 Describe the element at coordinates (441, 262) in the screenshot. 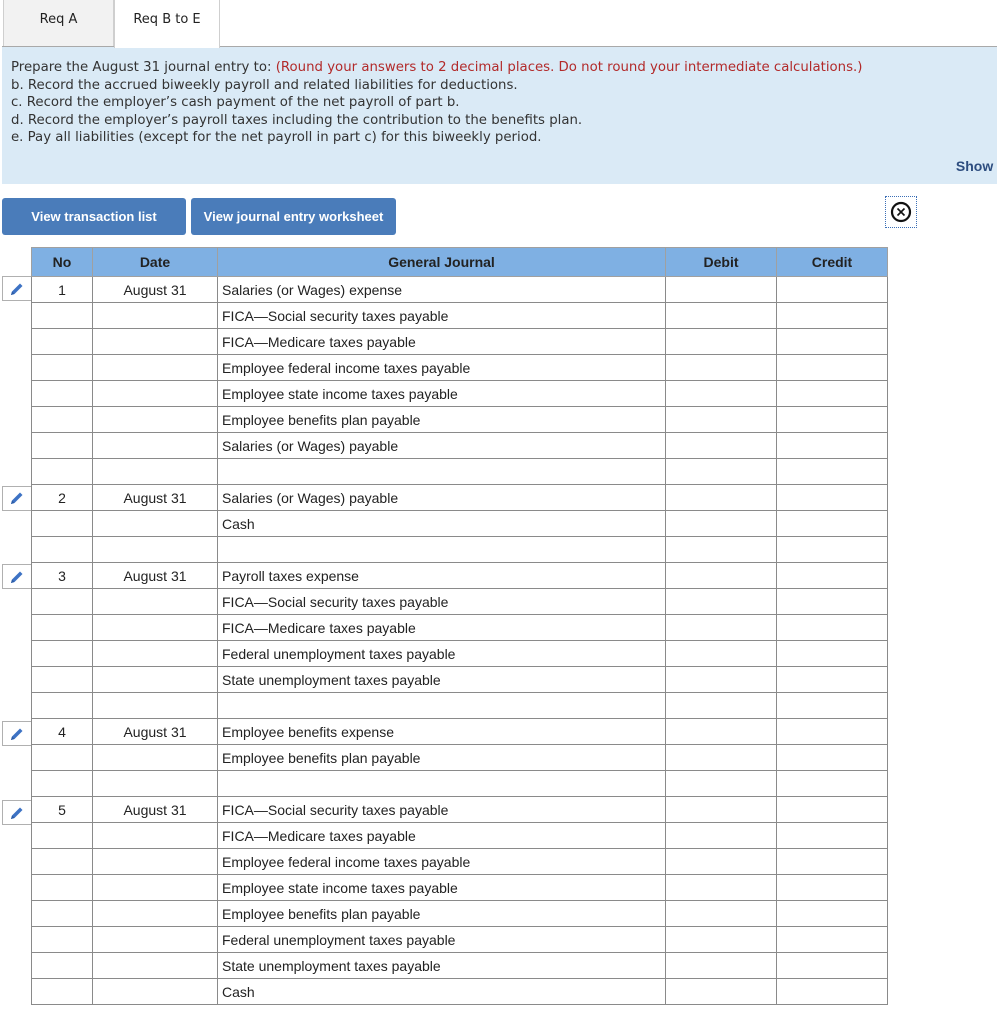

I see `header-general-journal: General Journal` at that location.